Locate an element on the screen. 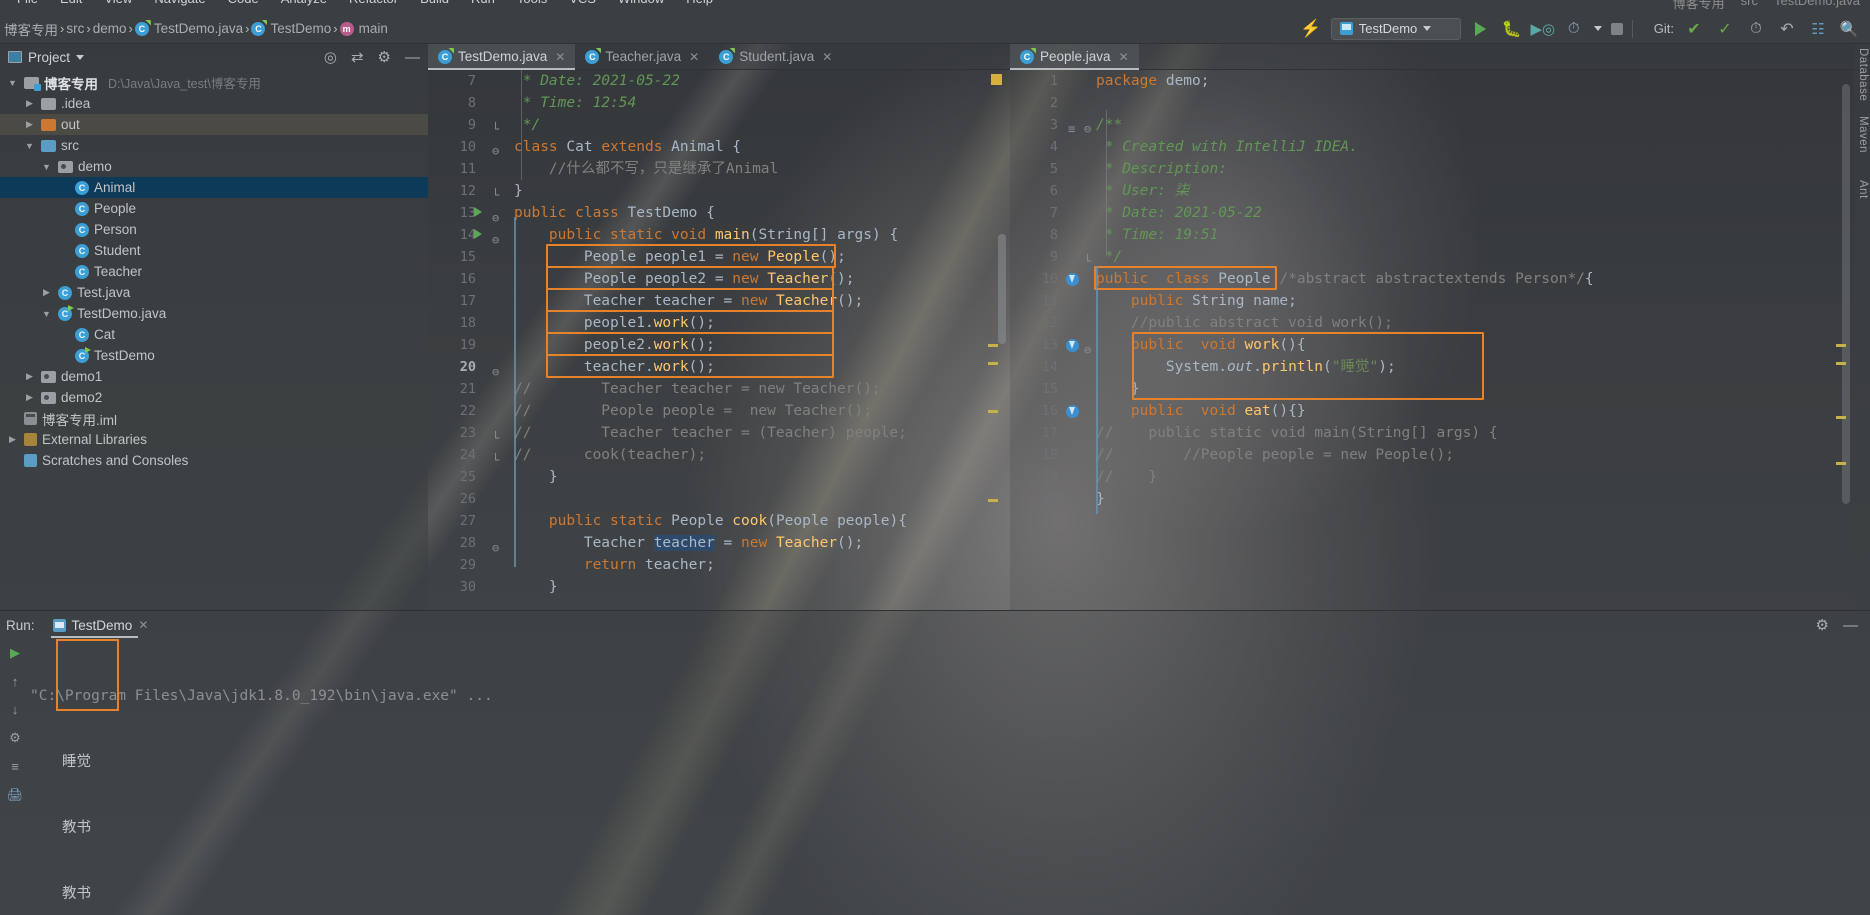  tree-item-testdemo-java: CTestDemo.java is located at coordinates (214, 313).